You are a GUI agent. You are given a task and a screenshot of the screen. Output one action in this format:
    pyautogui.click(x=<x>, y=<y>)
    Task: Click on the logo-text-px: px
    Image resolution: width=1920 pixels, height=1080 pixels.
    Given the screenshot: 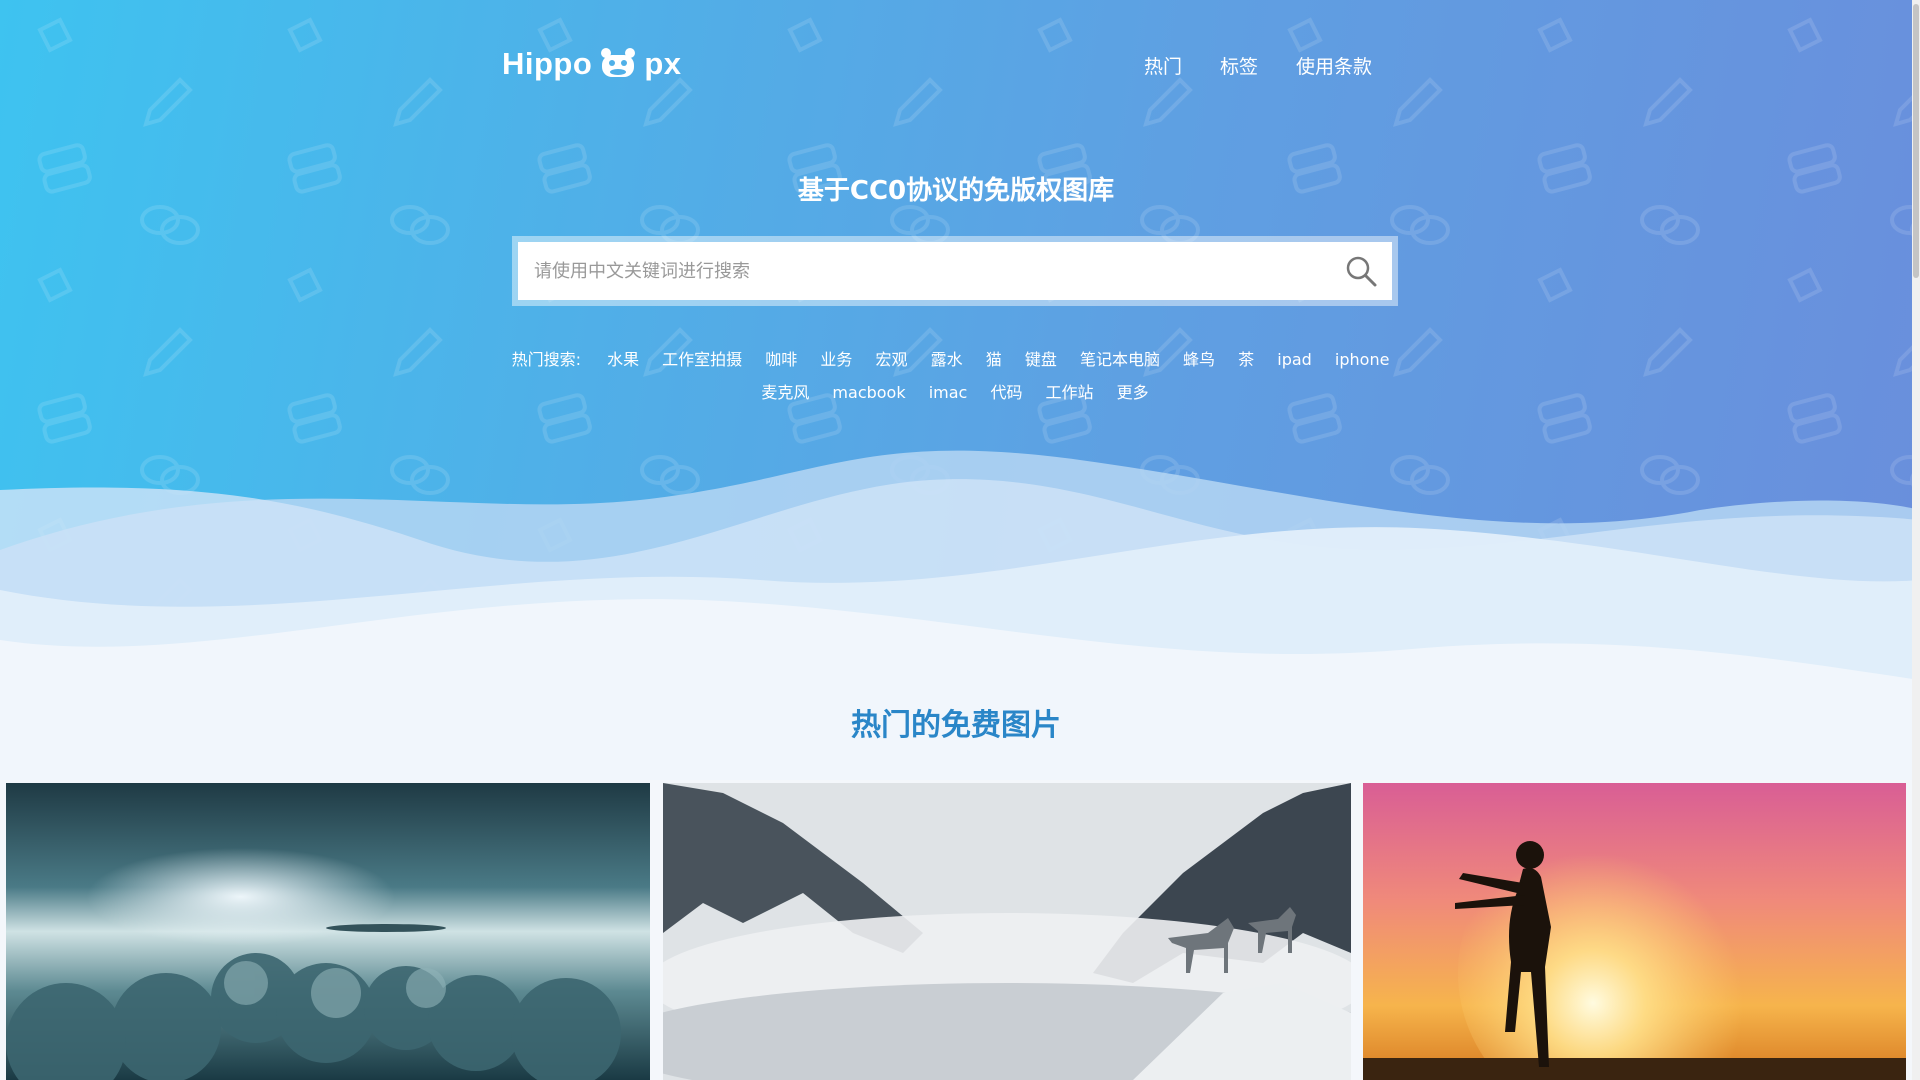 What is the action you would take?
    pyautogui.click(x=663, y=63)
    